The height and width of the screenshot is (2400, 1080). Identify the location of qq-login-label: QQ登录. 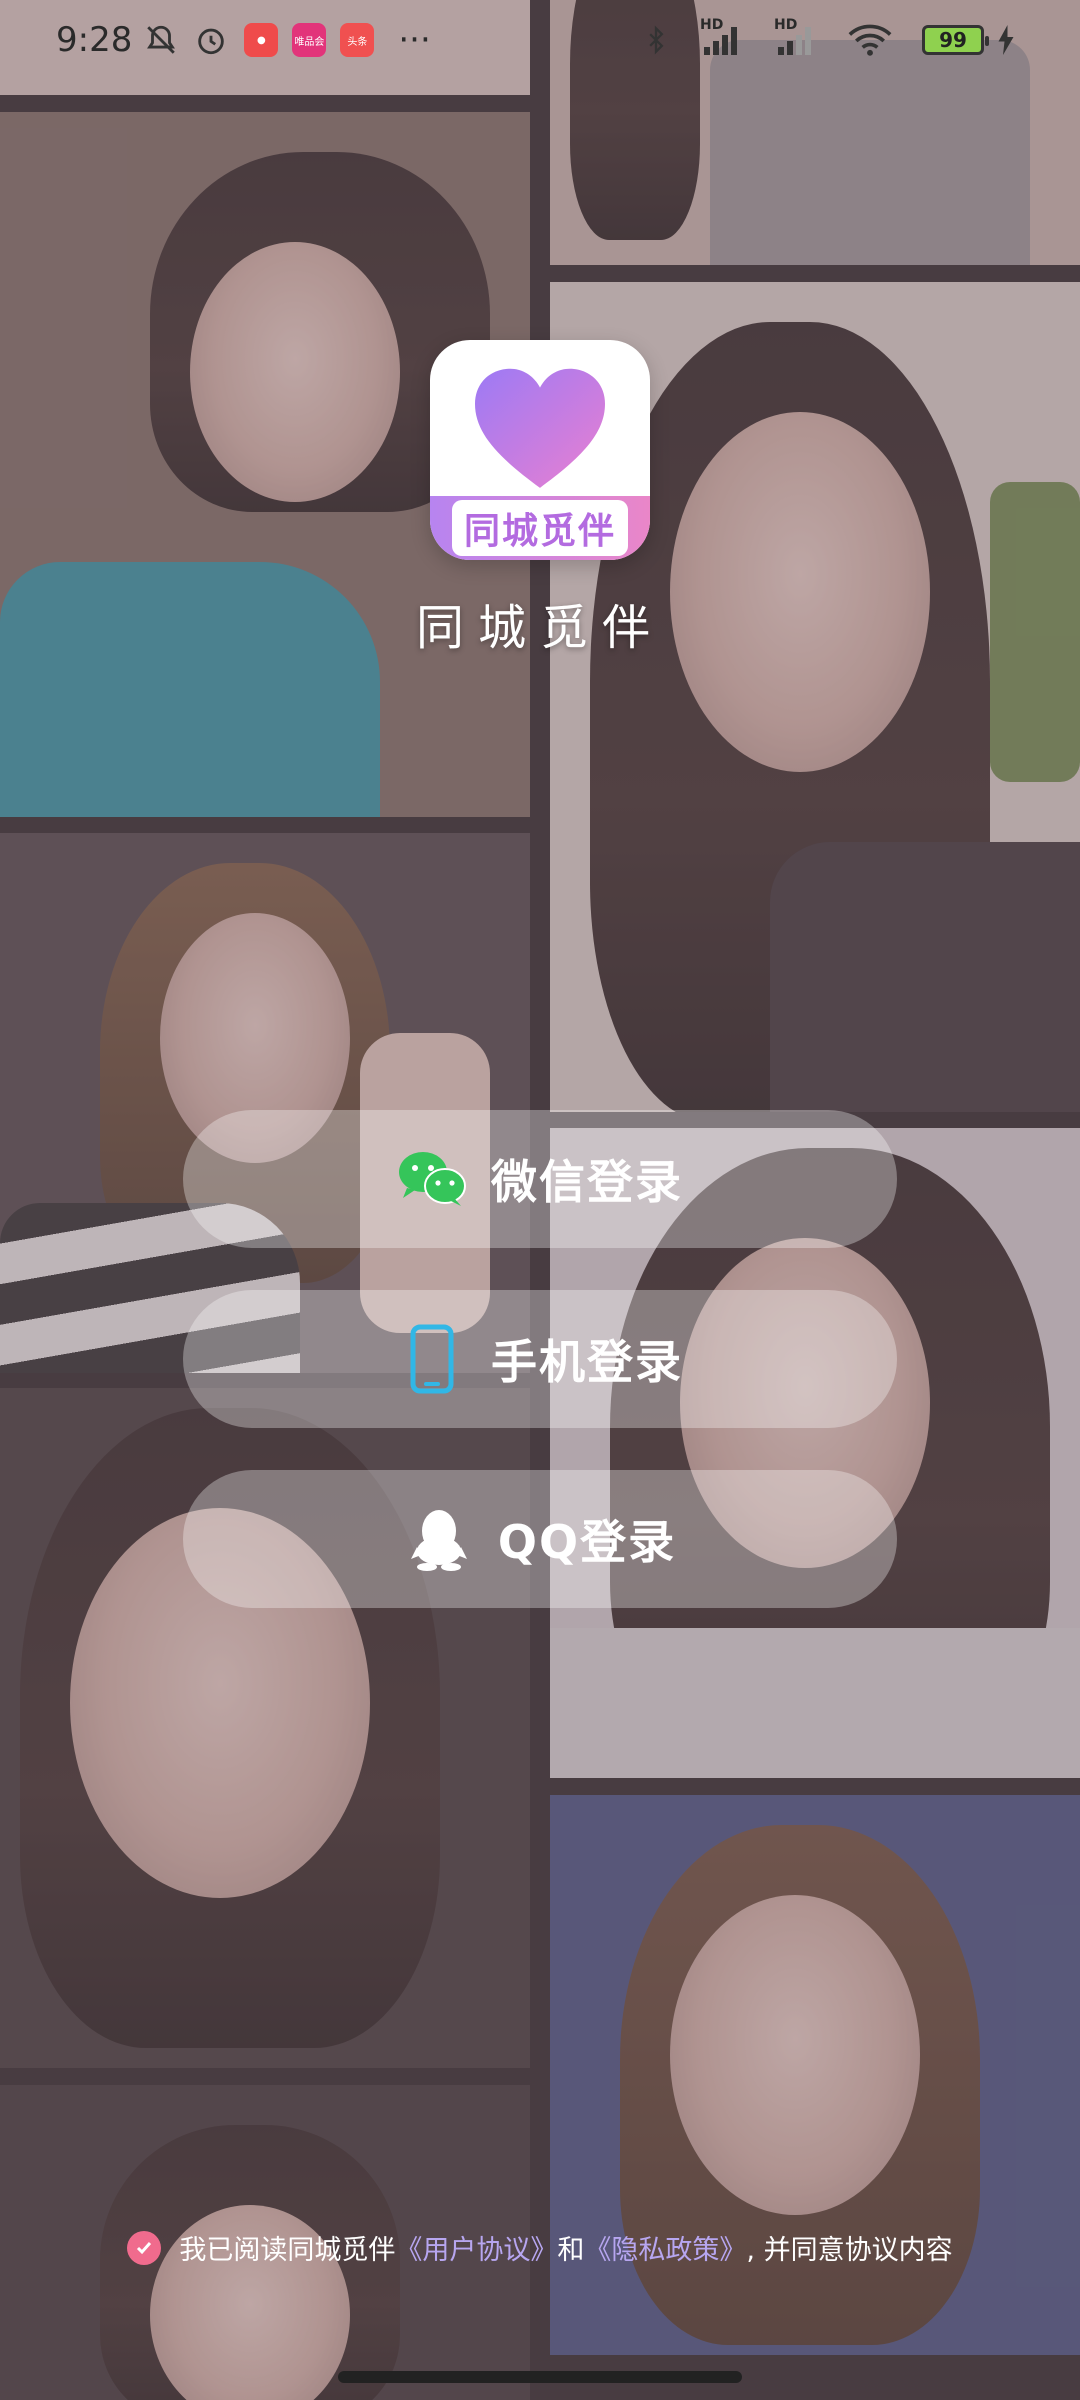
(587, 1542).